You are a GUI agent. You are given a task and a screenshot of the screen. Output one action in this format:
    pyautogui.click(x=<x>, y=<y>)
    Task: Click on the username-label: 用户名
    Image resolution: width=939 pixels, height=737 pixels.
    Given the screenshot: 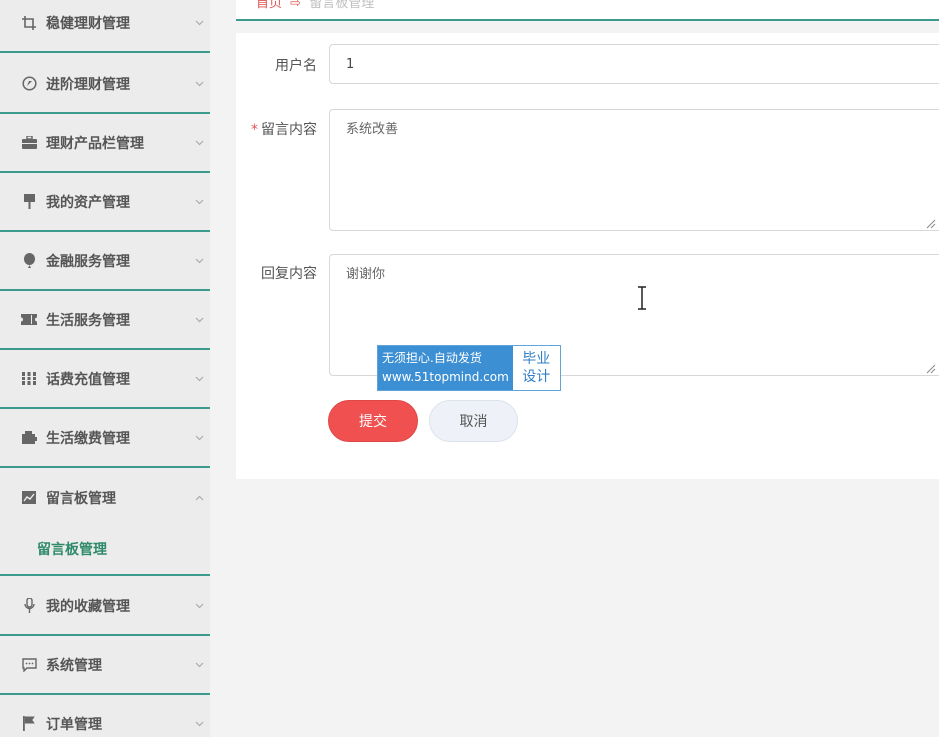 What is the action you would take?
    pyautogui.click(x=296, y=66)
    